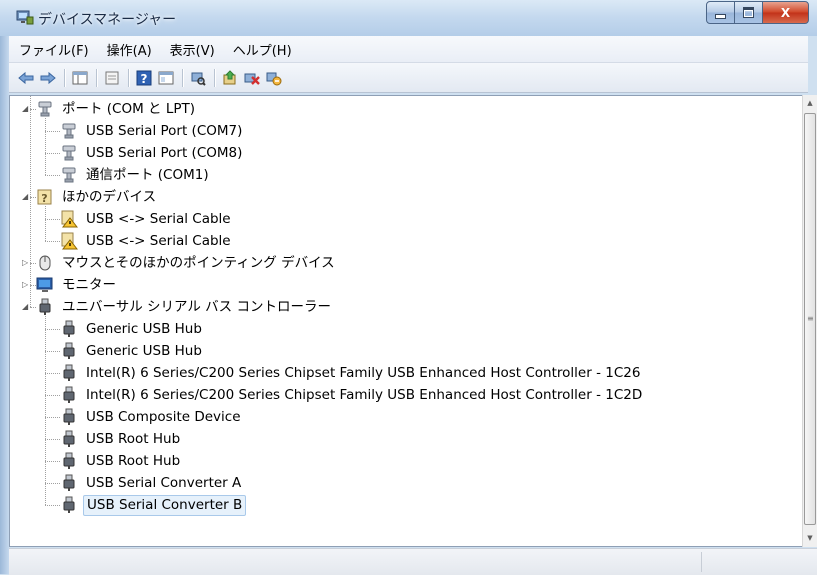 This screenshot has width=817, height=575. I want to click on toolbar: ?, so click(408, 78).